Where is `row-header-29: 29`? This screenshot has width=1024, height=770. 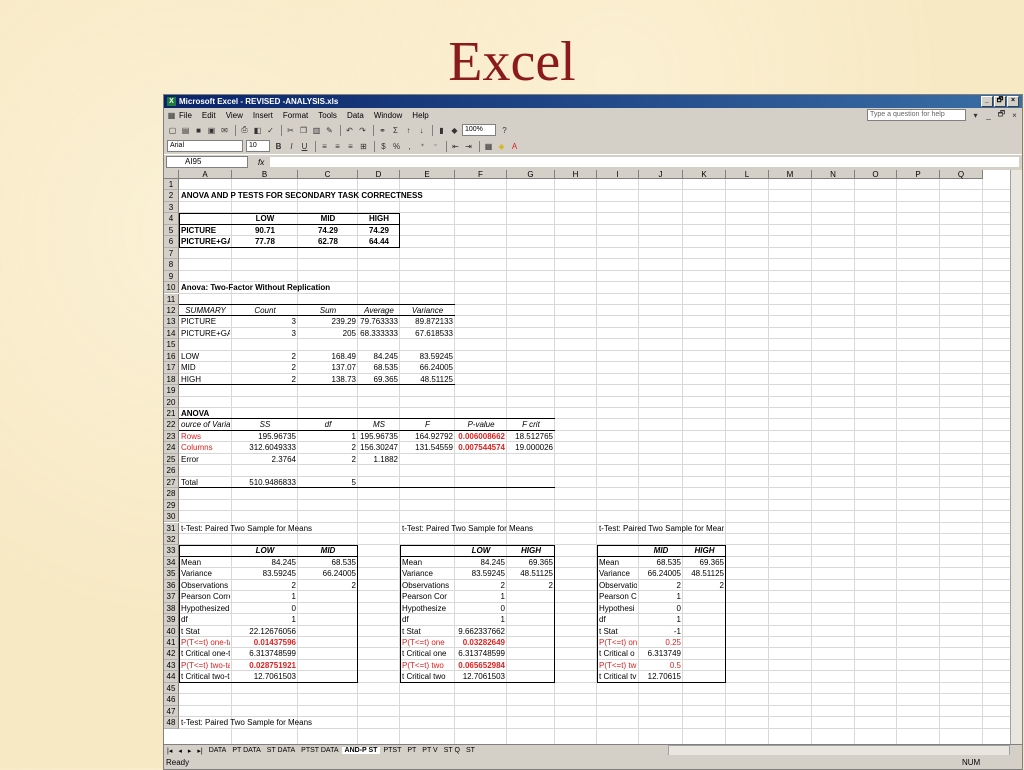 row-header-29: 29 is located at coordinates (171, 505).